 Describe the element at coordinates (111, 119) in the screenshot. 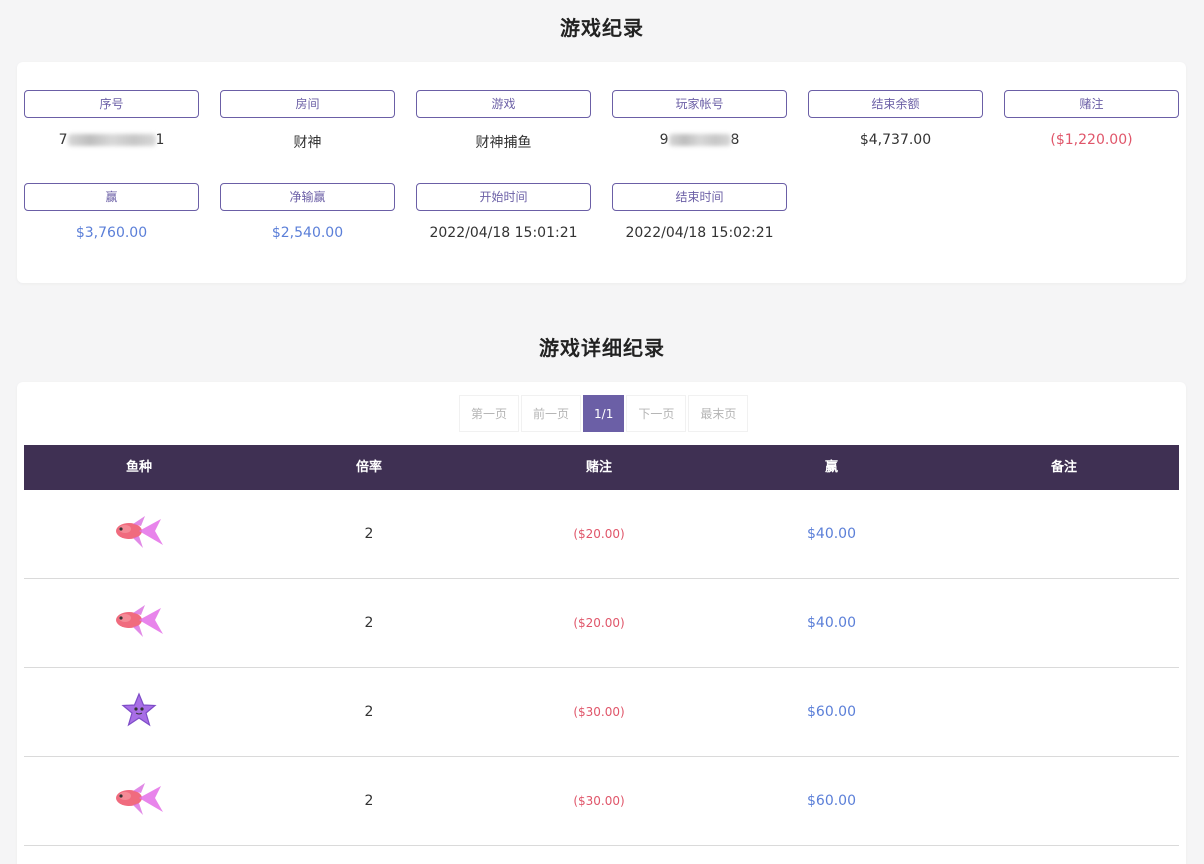

I see `serial-field: 序号 71` at that location.